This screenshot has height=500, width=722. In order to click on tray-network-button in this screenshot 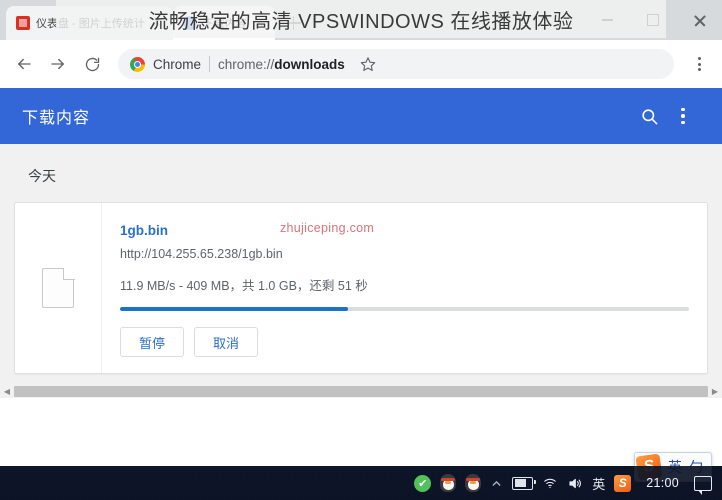, I will do `click(550, 483)`.